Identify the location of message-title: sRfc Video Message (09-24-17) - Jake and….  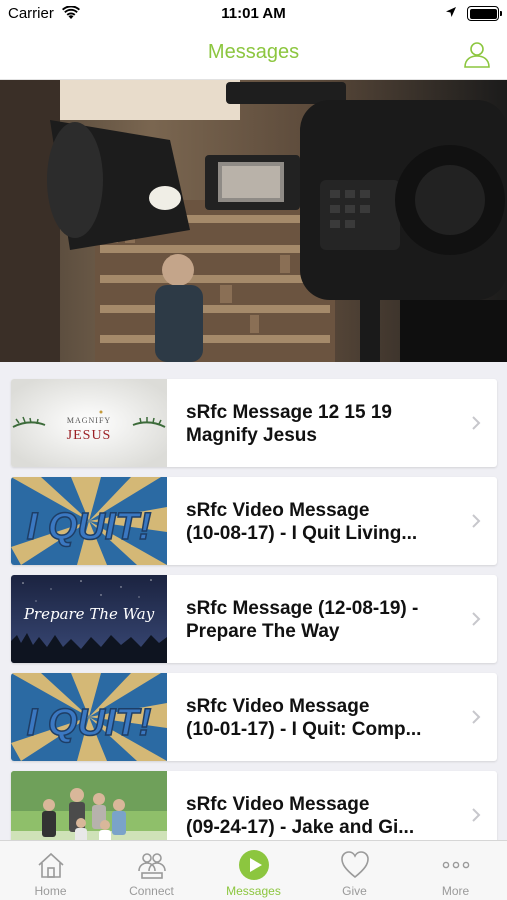
(300, 816).